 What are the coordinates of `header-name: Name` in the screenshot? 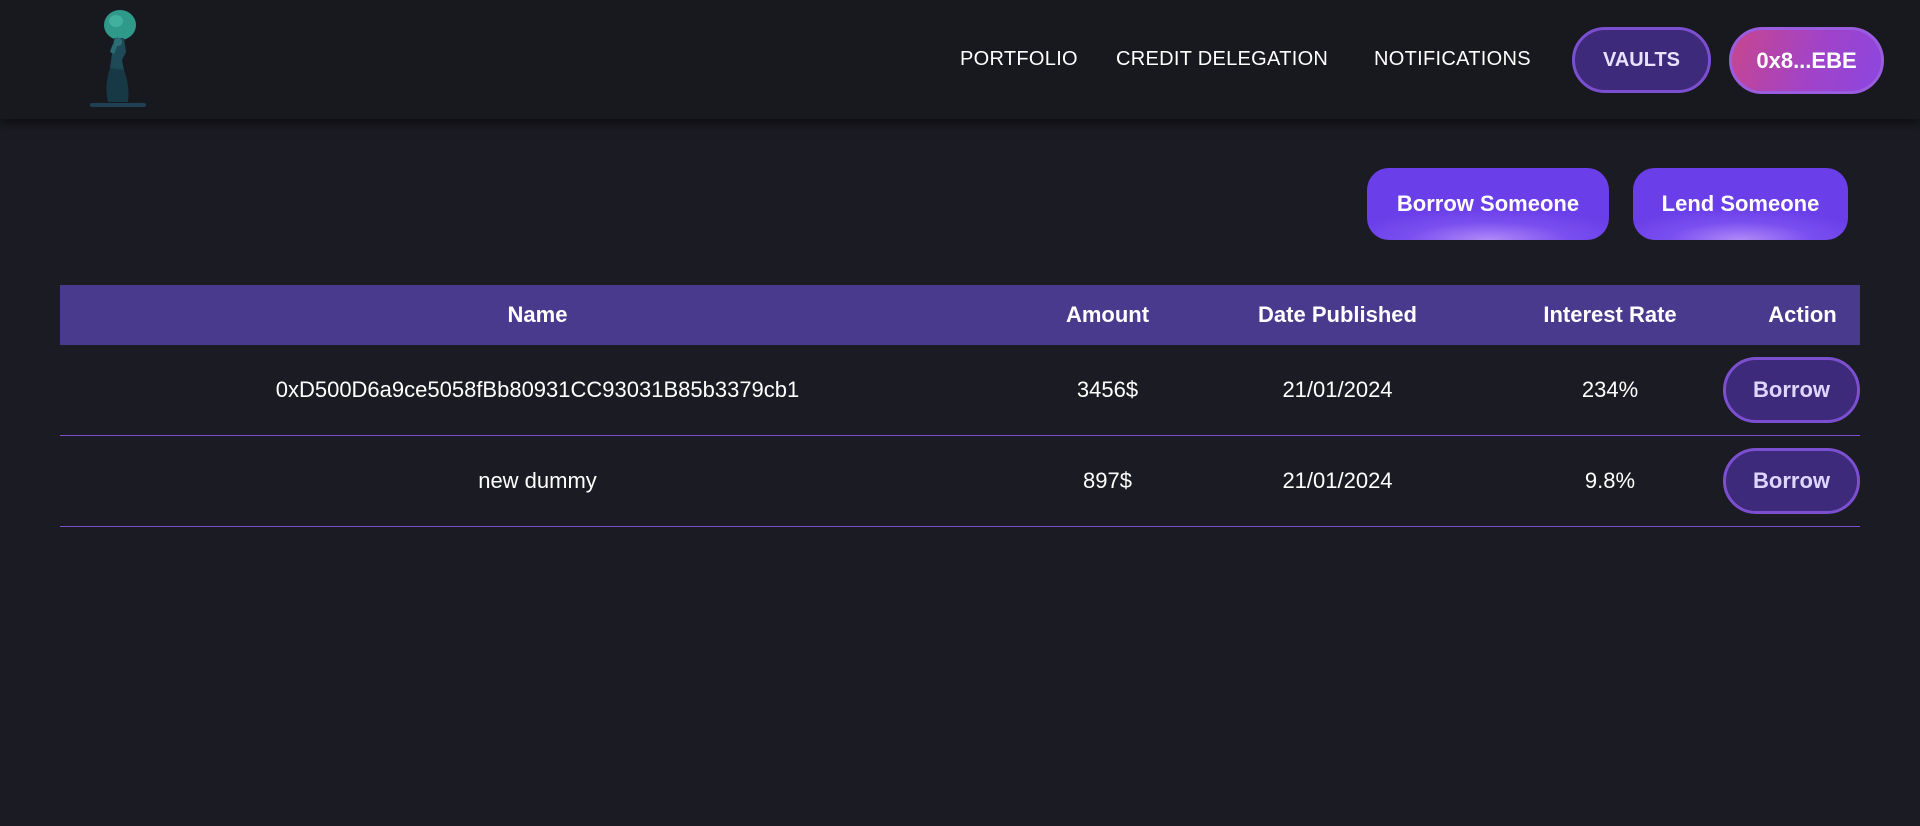 It's located at (537, 314).